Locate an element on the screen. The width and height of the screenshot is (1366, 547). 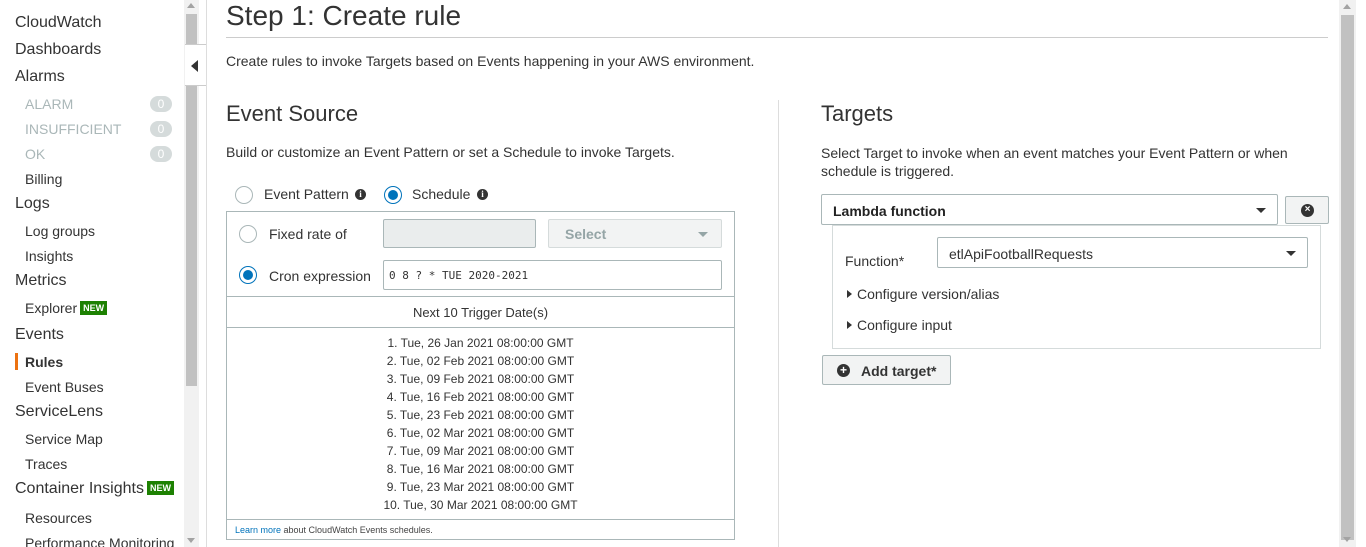
function-select: etlApiFootballRequests is located at coordinates (1122, 252).